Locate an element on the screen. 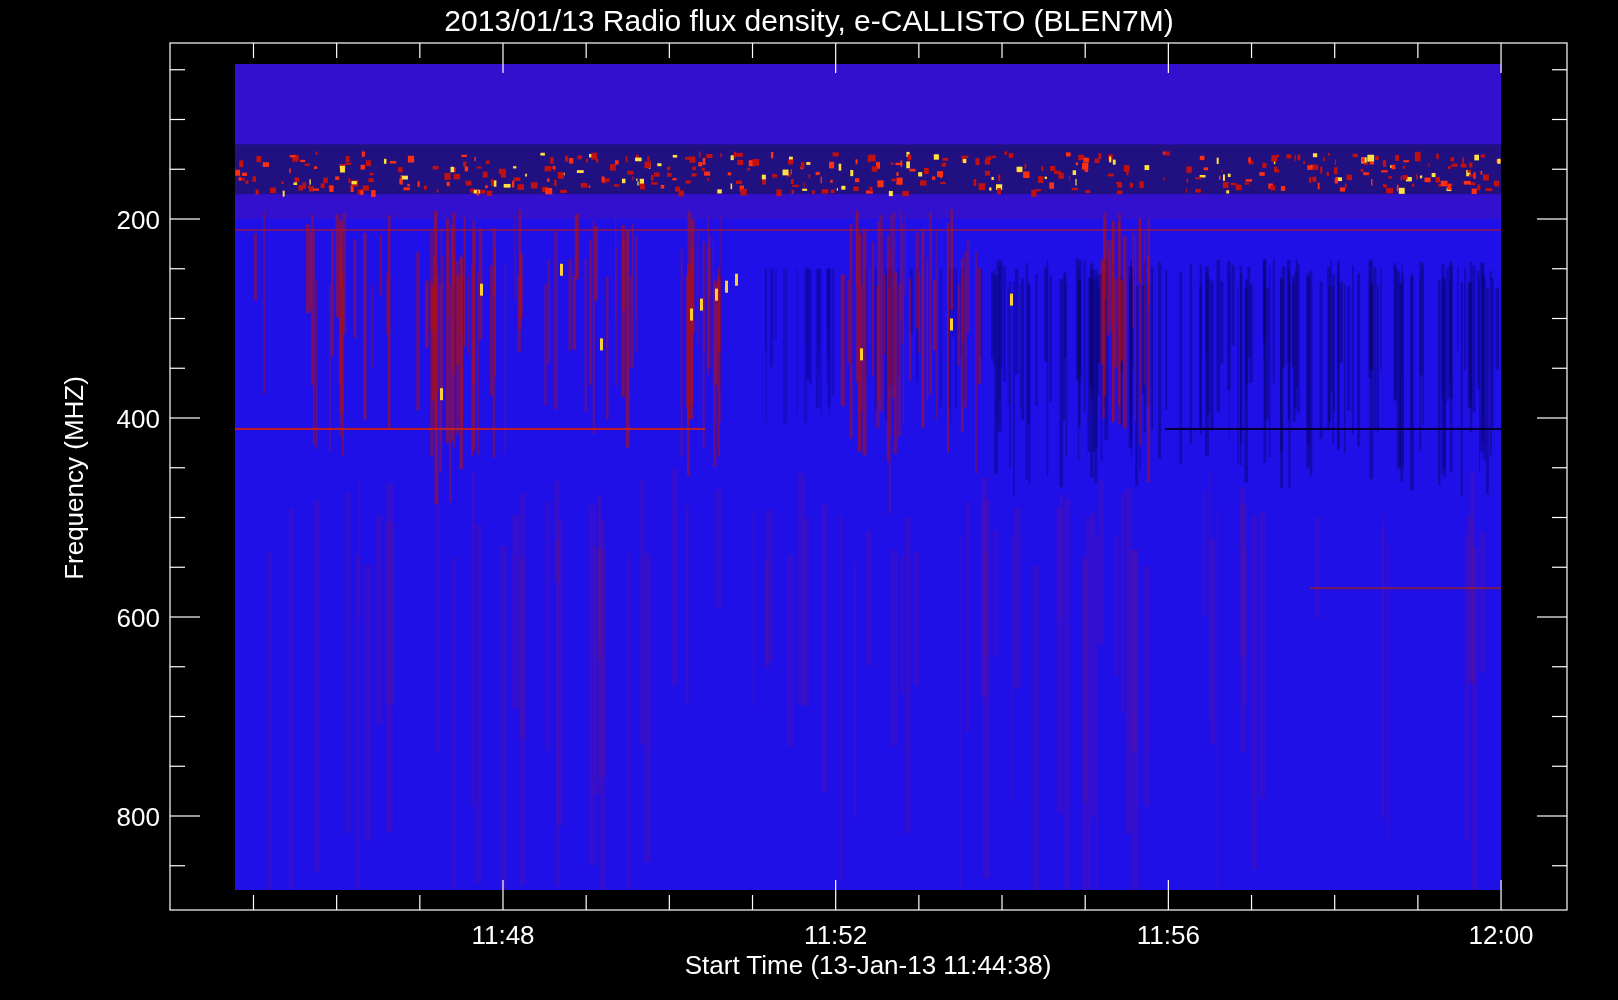 The width and height of the screenshot is (1618, 1000). chart-title: 2013/01/13 Radio flux density, e-CALLISTO (BLEN7M) is located at coordinates (809, 20).